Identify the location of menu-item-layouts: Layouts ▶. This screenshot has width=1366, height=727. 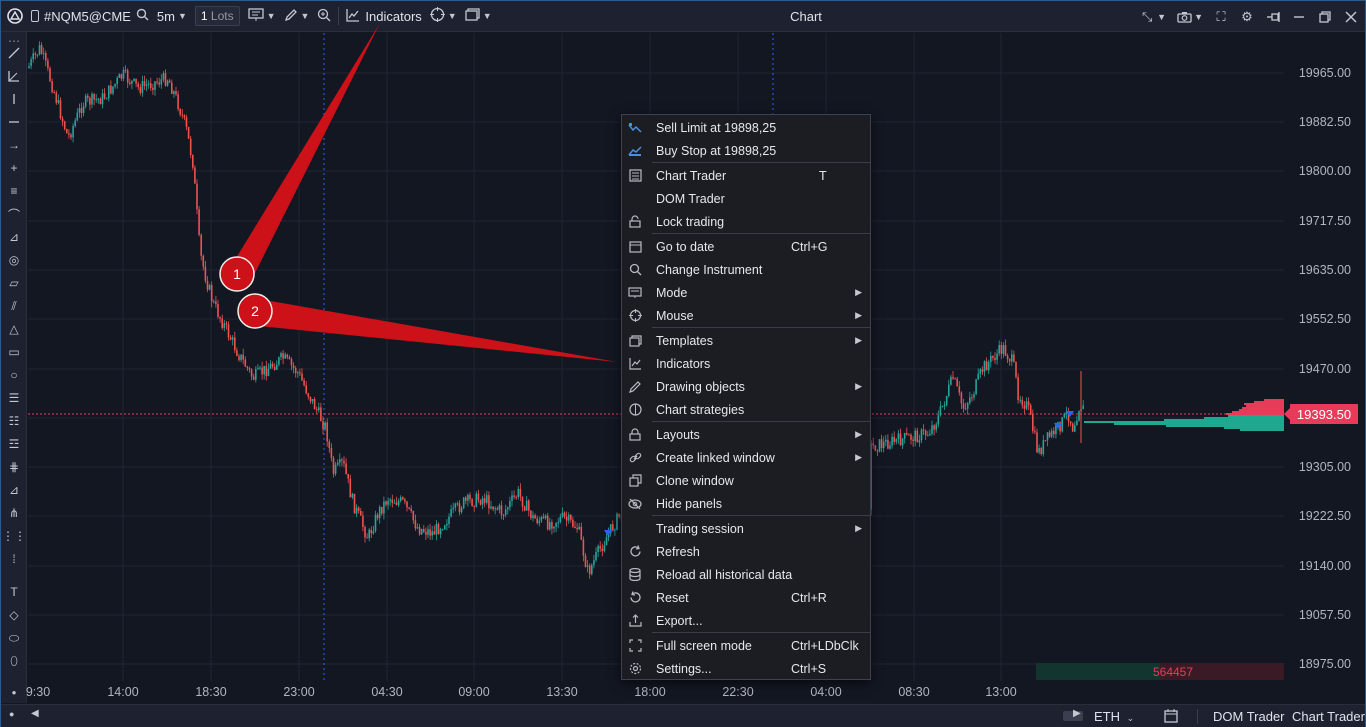
(746, 434).